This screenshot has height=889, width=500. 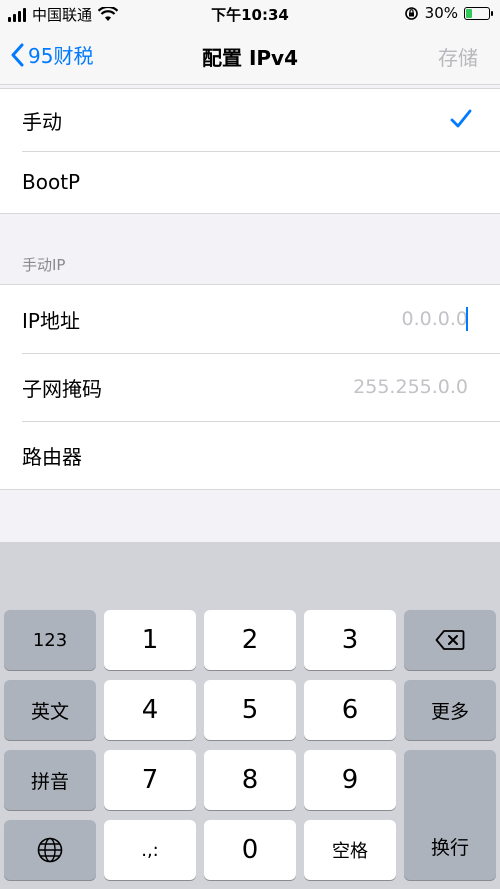 I want to click on globe-icon, so click(x=50, y=850).